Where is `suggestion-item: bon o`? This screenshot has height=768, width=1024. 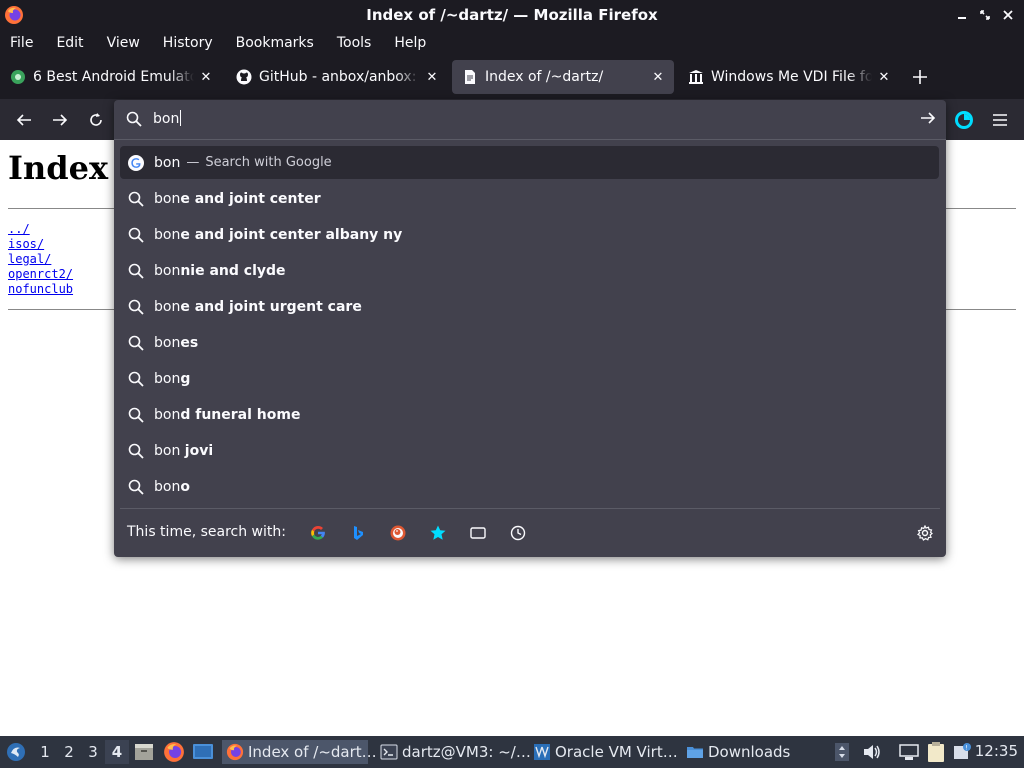
suggestion-item: bon o is located at coordinates (529, 486).